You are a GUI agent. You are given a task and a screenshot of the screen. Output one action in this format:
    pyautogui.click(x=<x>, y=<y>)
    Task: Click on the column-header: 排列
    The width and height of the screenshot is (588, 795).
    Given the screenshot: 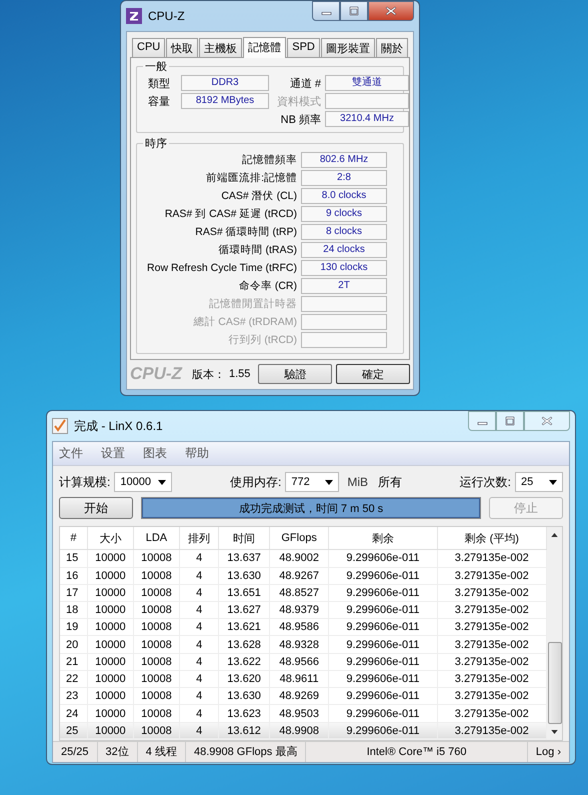 What is the action you would take?
    pyautogui.click(x=199, y=538)
    